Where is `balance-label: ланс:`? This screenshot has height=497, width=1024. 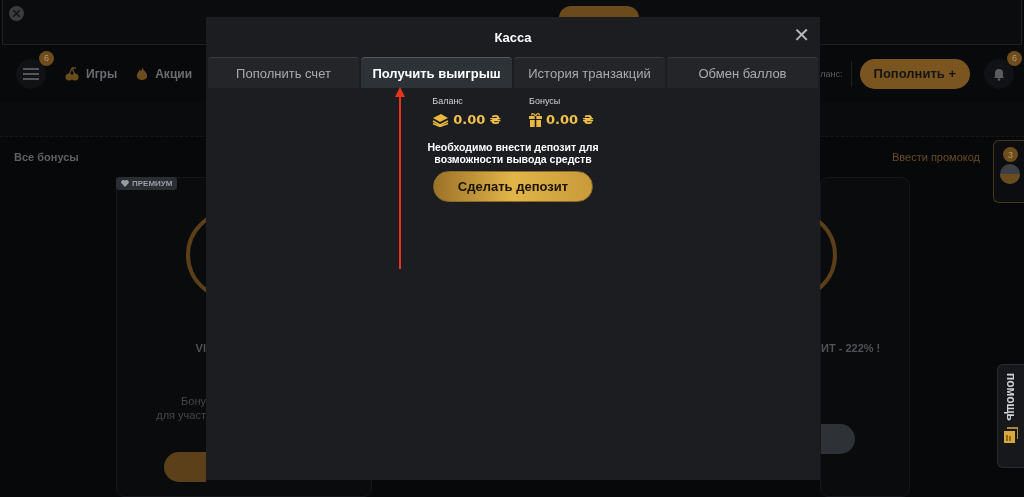
balance-label: ланс: is located at coordinates (831, 73).